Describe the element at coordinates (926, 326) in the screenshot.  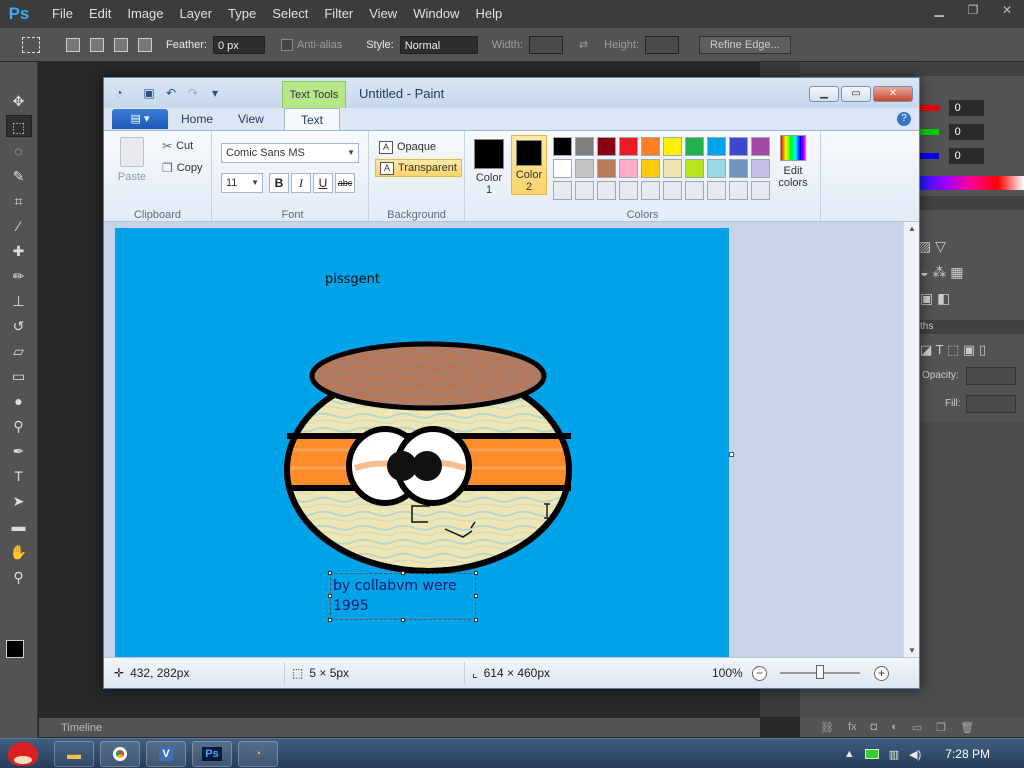
I see `paths-tab: ths` at that location.